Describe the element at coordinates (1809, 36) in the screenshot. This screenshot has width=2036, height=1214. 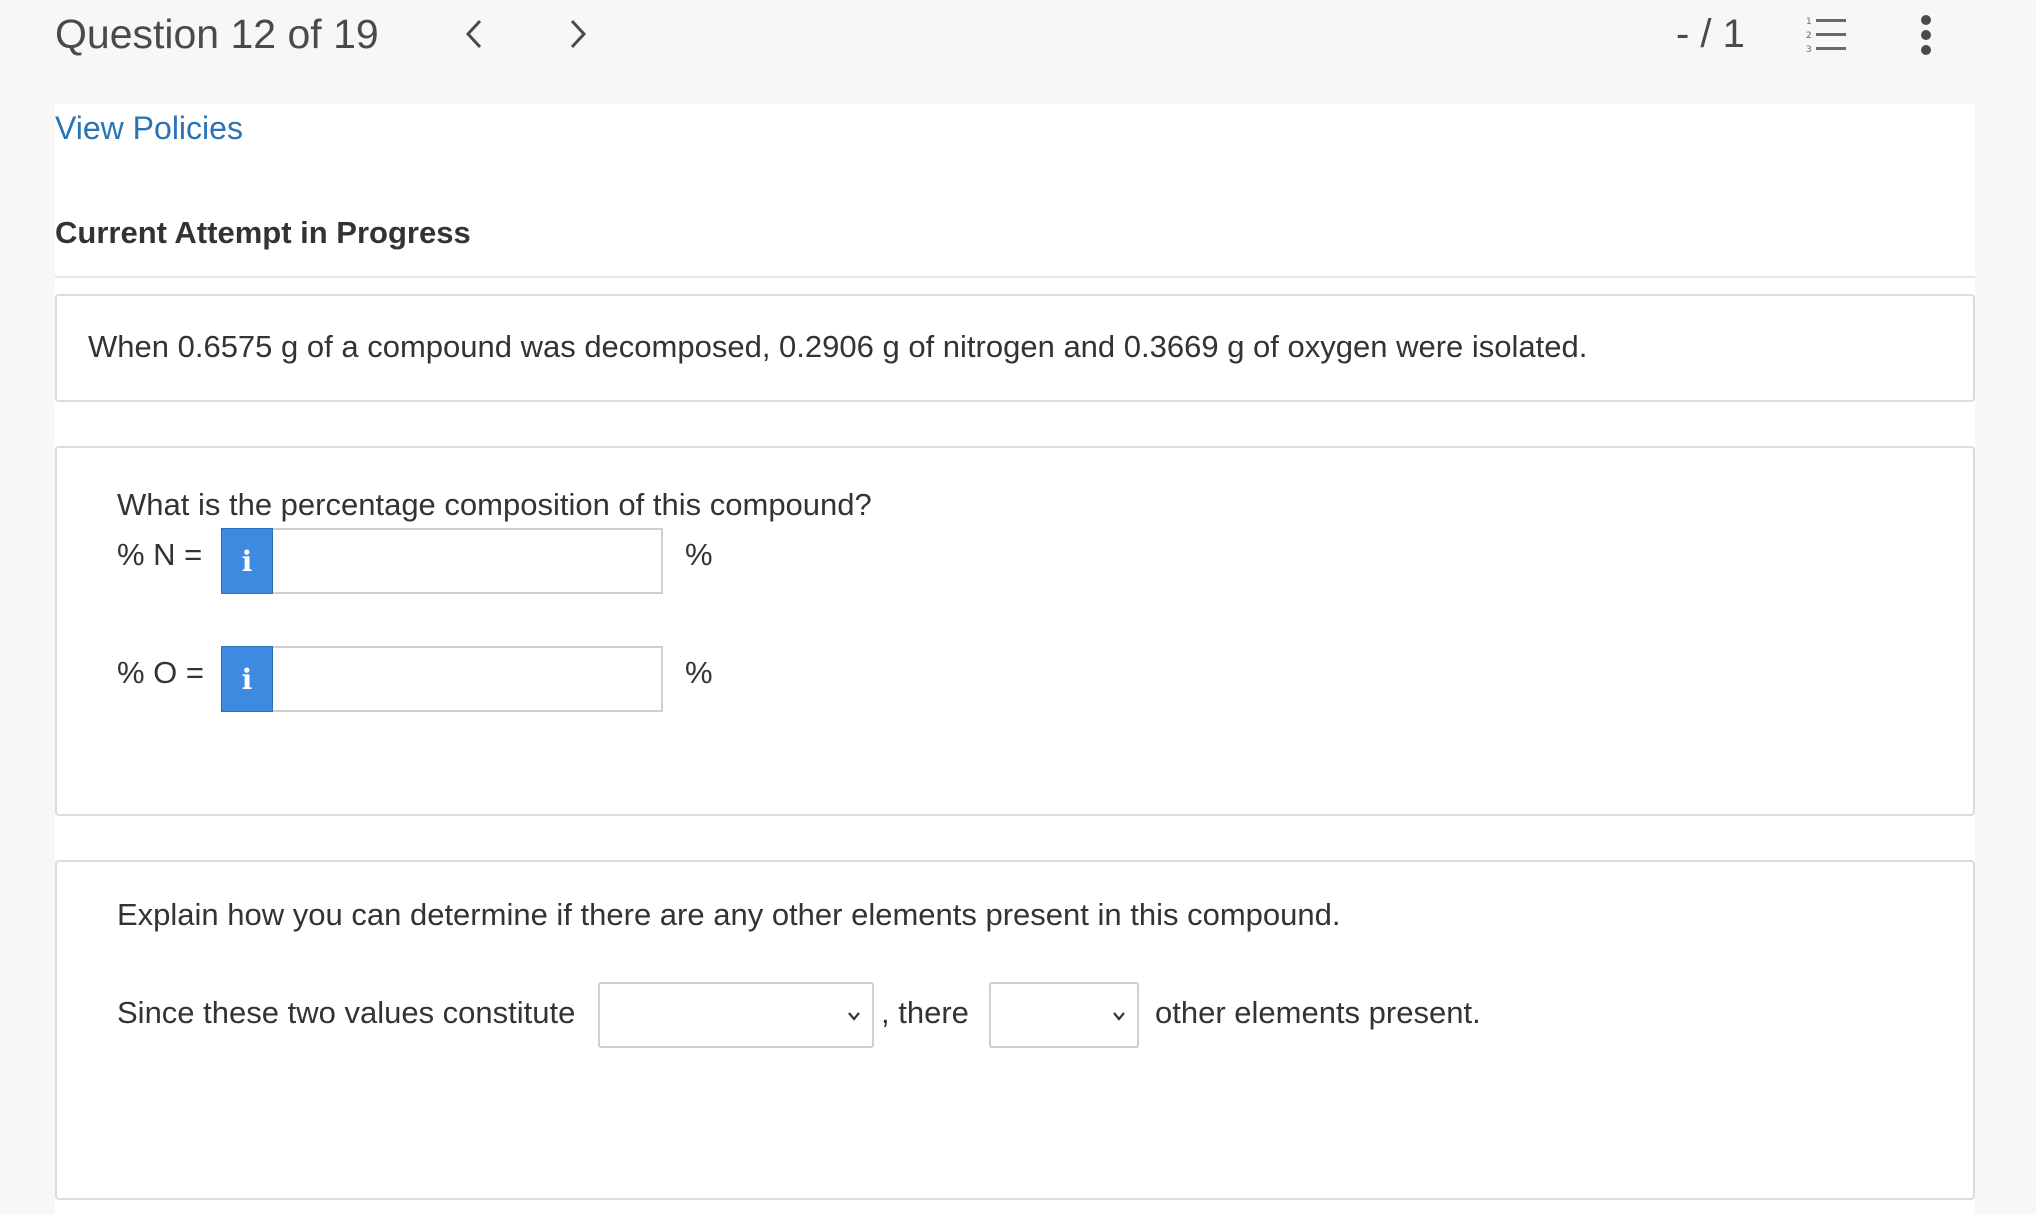
I see `svg-text: 2` at that location.